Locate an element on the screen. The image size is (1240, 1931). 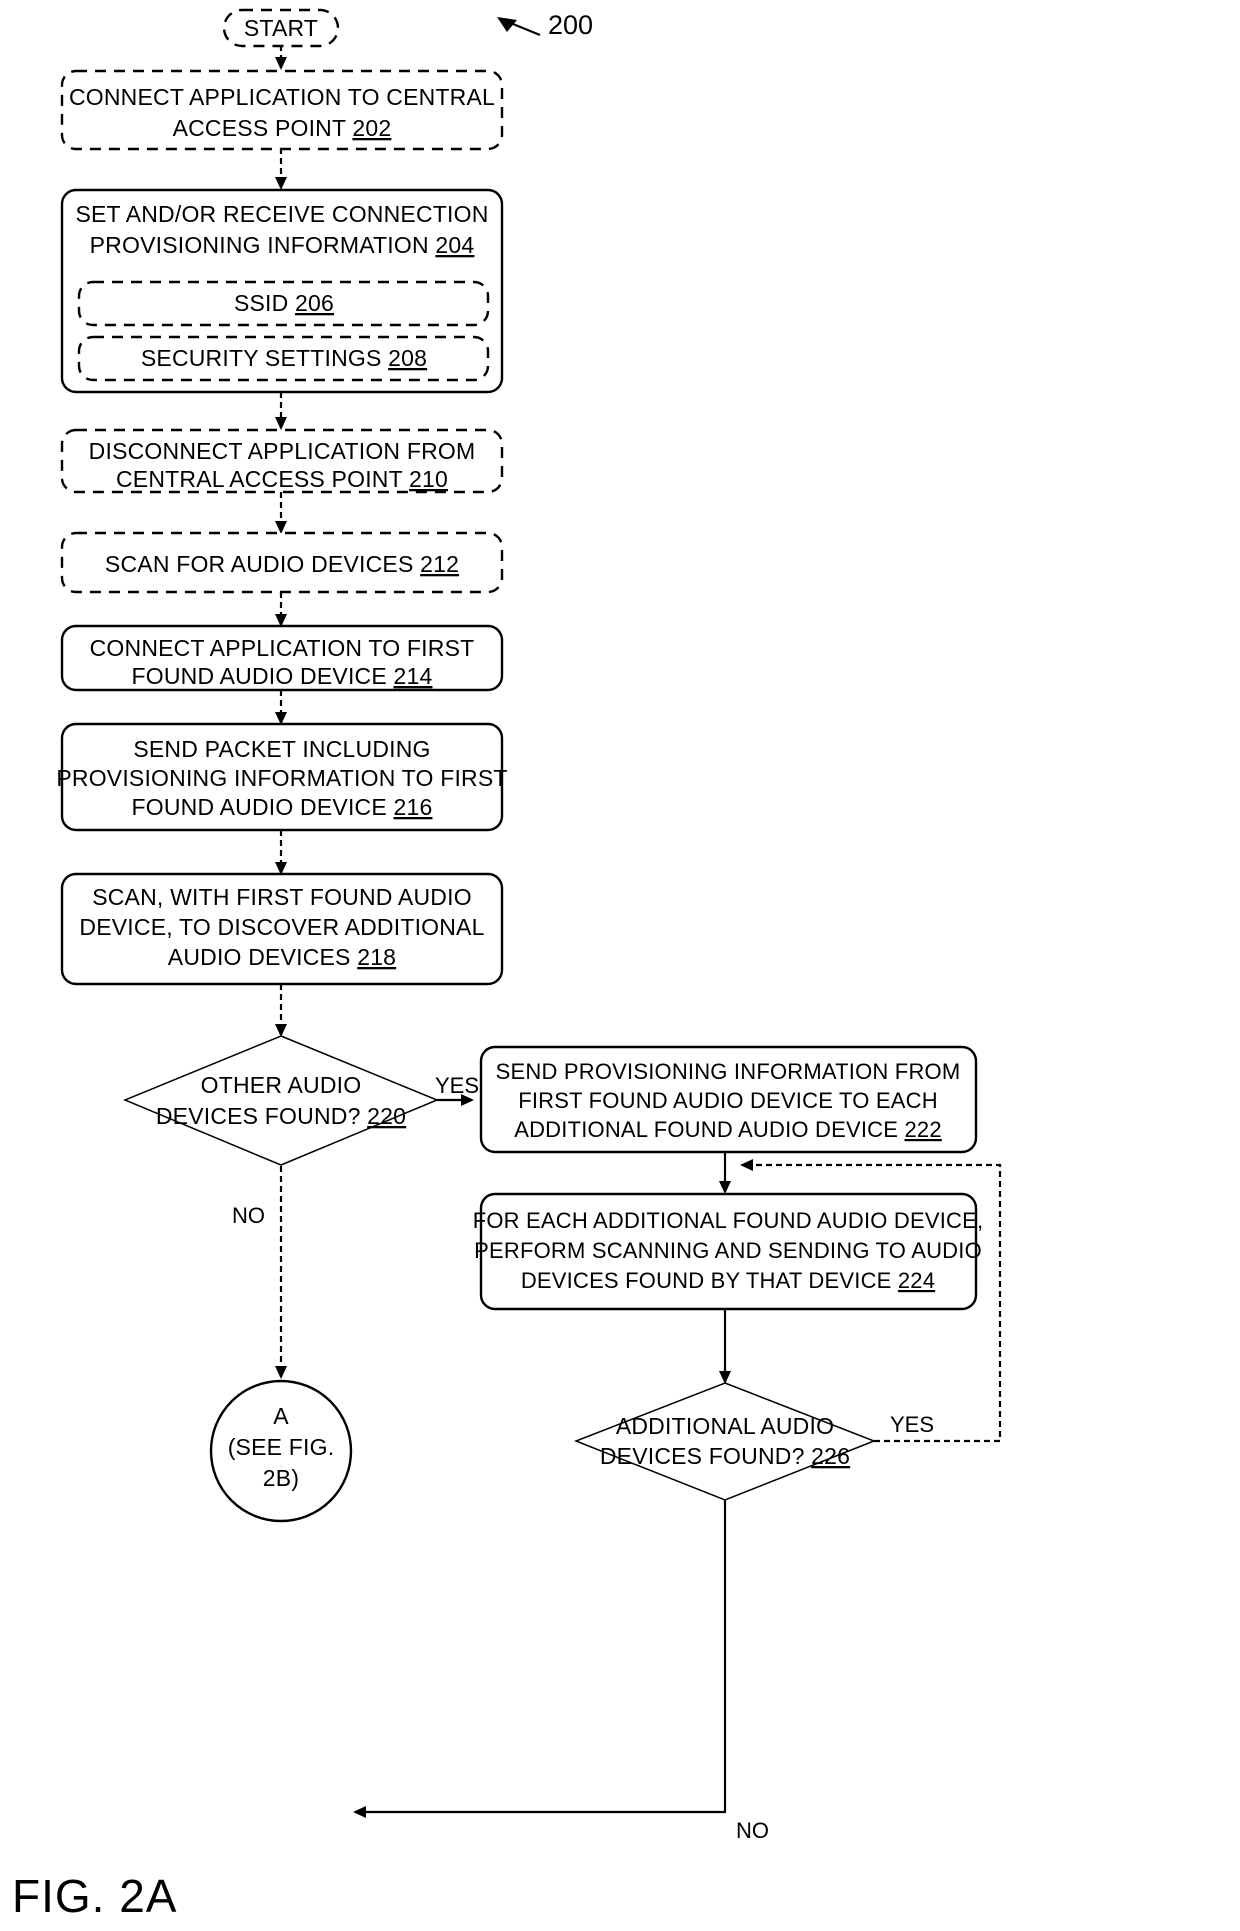
node-214-line2: FOUND AUDIO DEVICE 214 is located at coordinates (282, 676).